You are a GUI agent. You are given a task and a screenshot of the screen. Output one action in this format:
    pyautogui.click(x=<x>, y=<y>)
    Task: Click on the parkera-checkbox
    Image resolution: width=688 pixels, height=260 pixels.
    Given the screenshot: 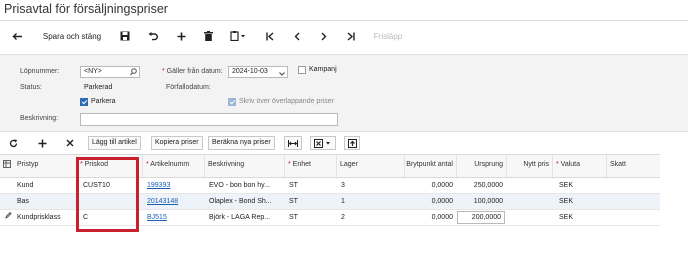 What is the action you would take?
    pyautogui.click(x=84, y=102)
    